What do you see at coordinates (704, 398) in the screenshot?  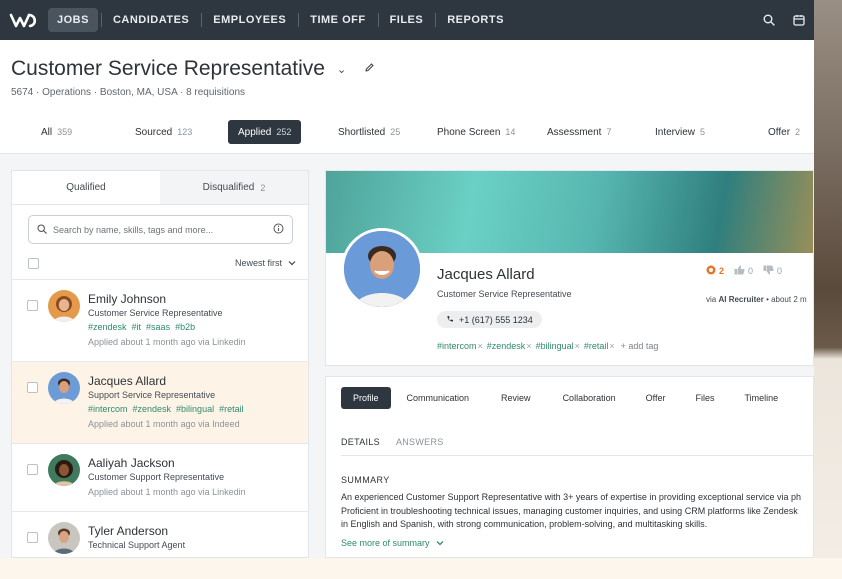 I see `tab-files: Files` at bounding box center [704, 398].